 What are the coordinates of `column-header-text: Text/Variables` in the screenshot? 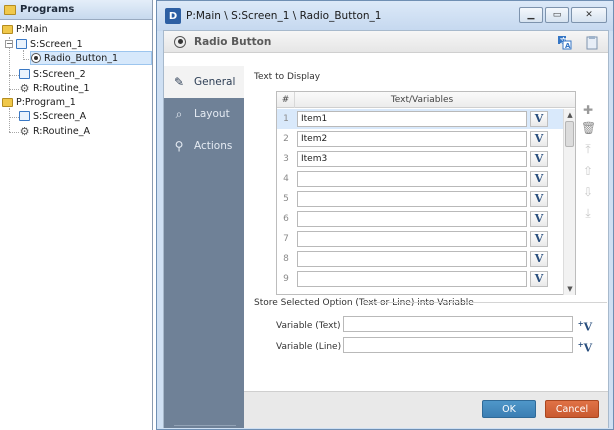 It's located at (422, 100).